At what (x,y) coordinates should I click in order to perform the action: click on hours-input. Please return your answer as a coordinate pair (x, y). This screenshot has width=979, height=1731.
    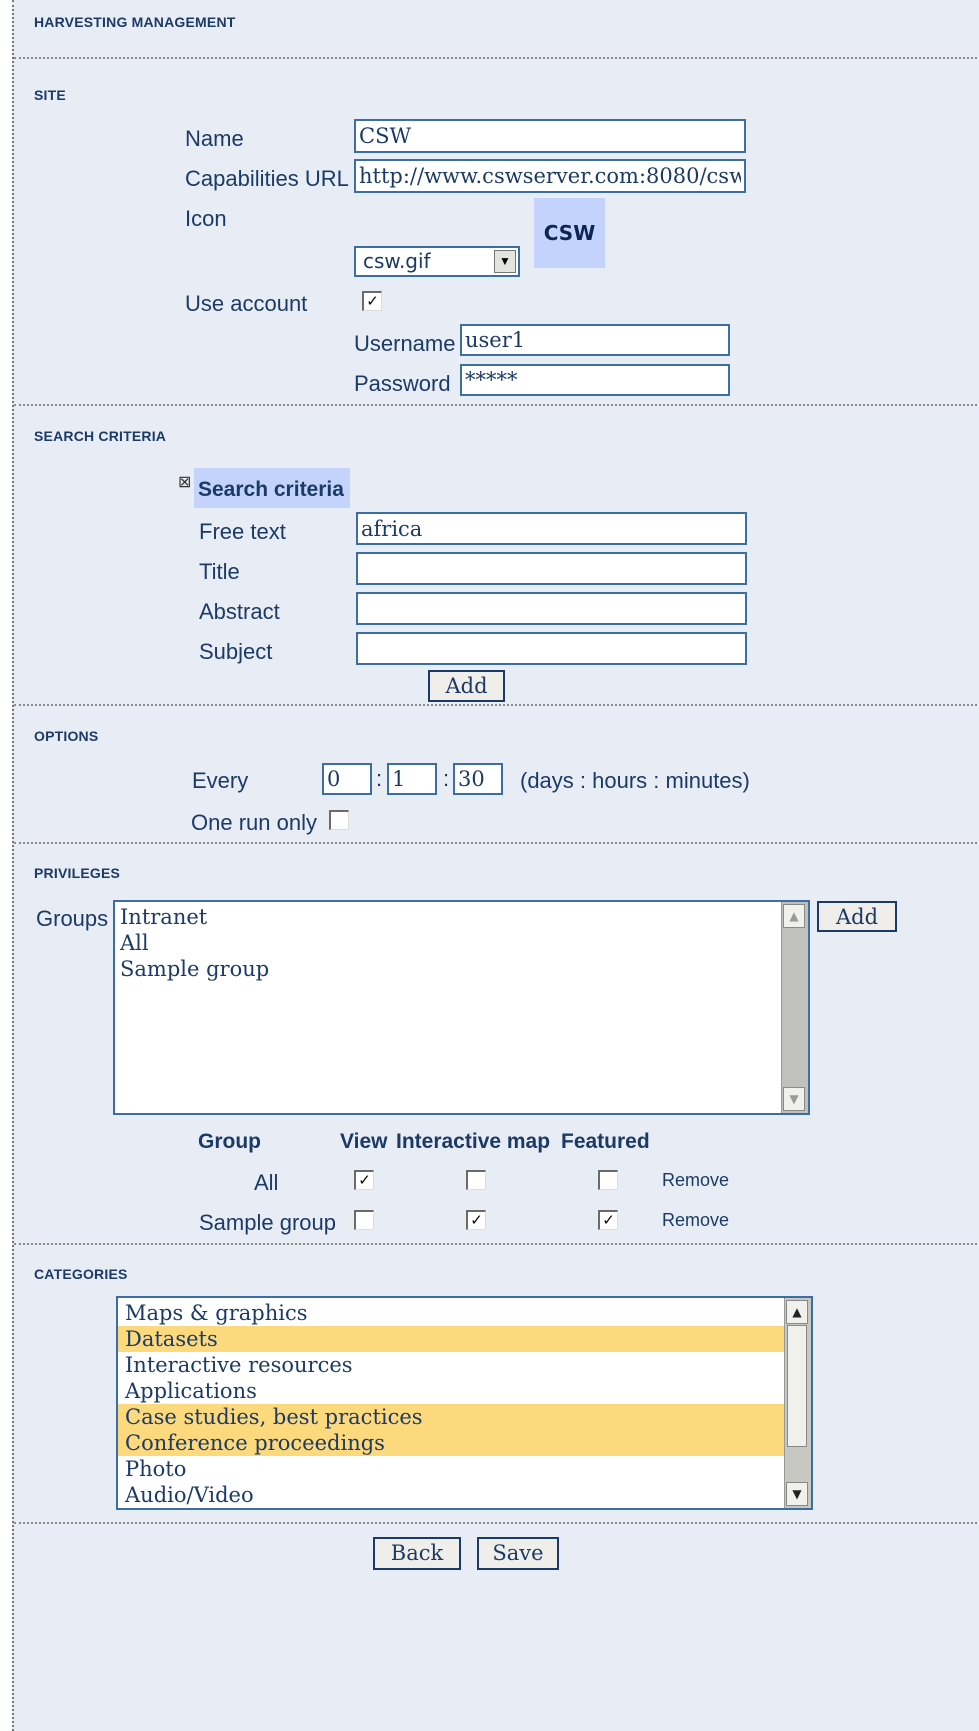
    Looking at the image, I should click on (412, 779).